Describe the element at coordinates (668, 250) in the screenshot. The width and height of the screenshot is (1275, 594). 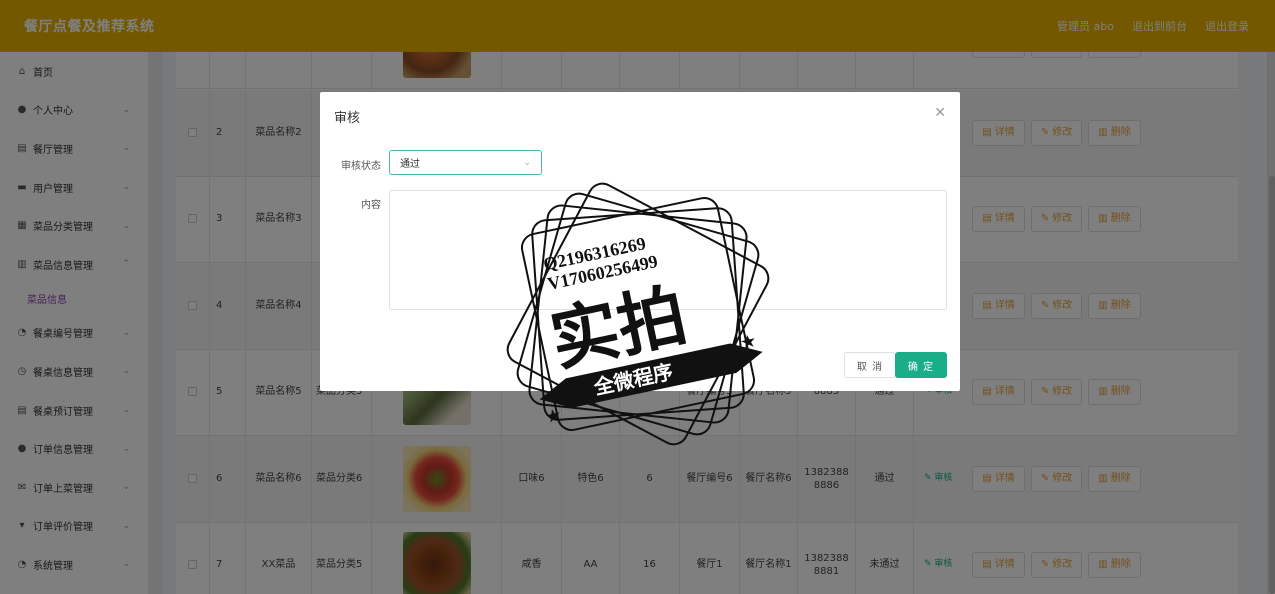
I see `content-textarea` at that location.